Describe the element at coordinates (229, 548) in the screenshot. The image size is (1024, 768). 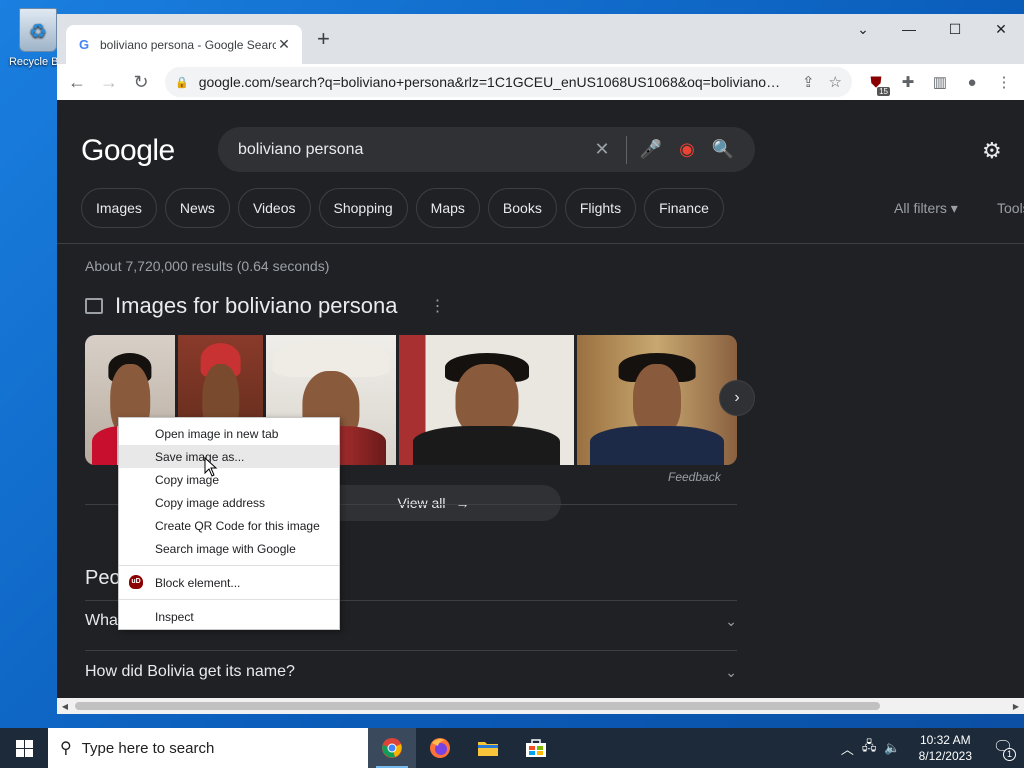
I see `menu-item-search-image-google: Search image with Google` at that location.